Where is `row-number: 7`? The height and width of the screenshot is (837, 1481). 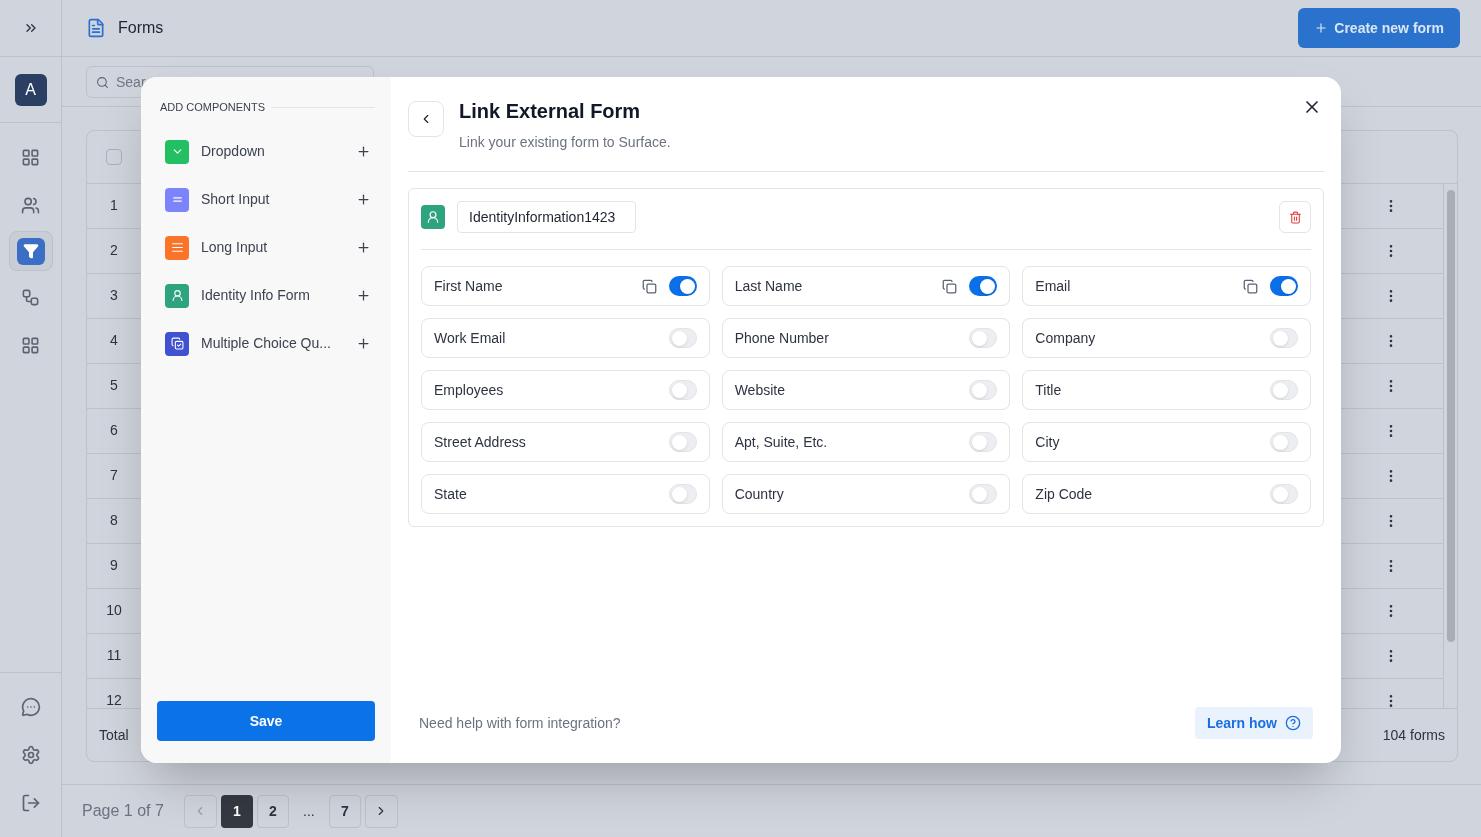
row-number: 7 is located at coordinates (114, 476).